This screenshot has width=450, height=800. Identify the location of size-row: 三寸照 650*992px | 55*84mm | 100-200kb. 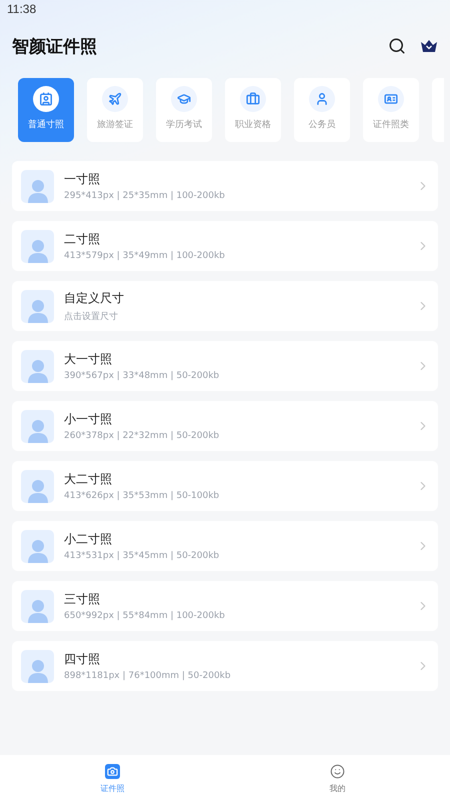
(225, 606).